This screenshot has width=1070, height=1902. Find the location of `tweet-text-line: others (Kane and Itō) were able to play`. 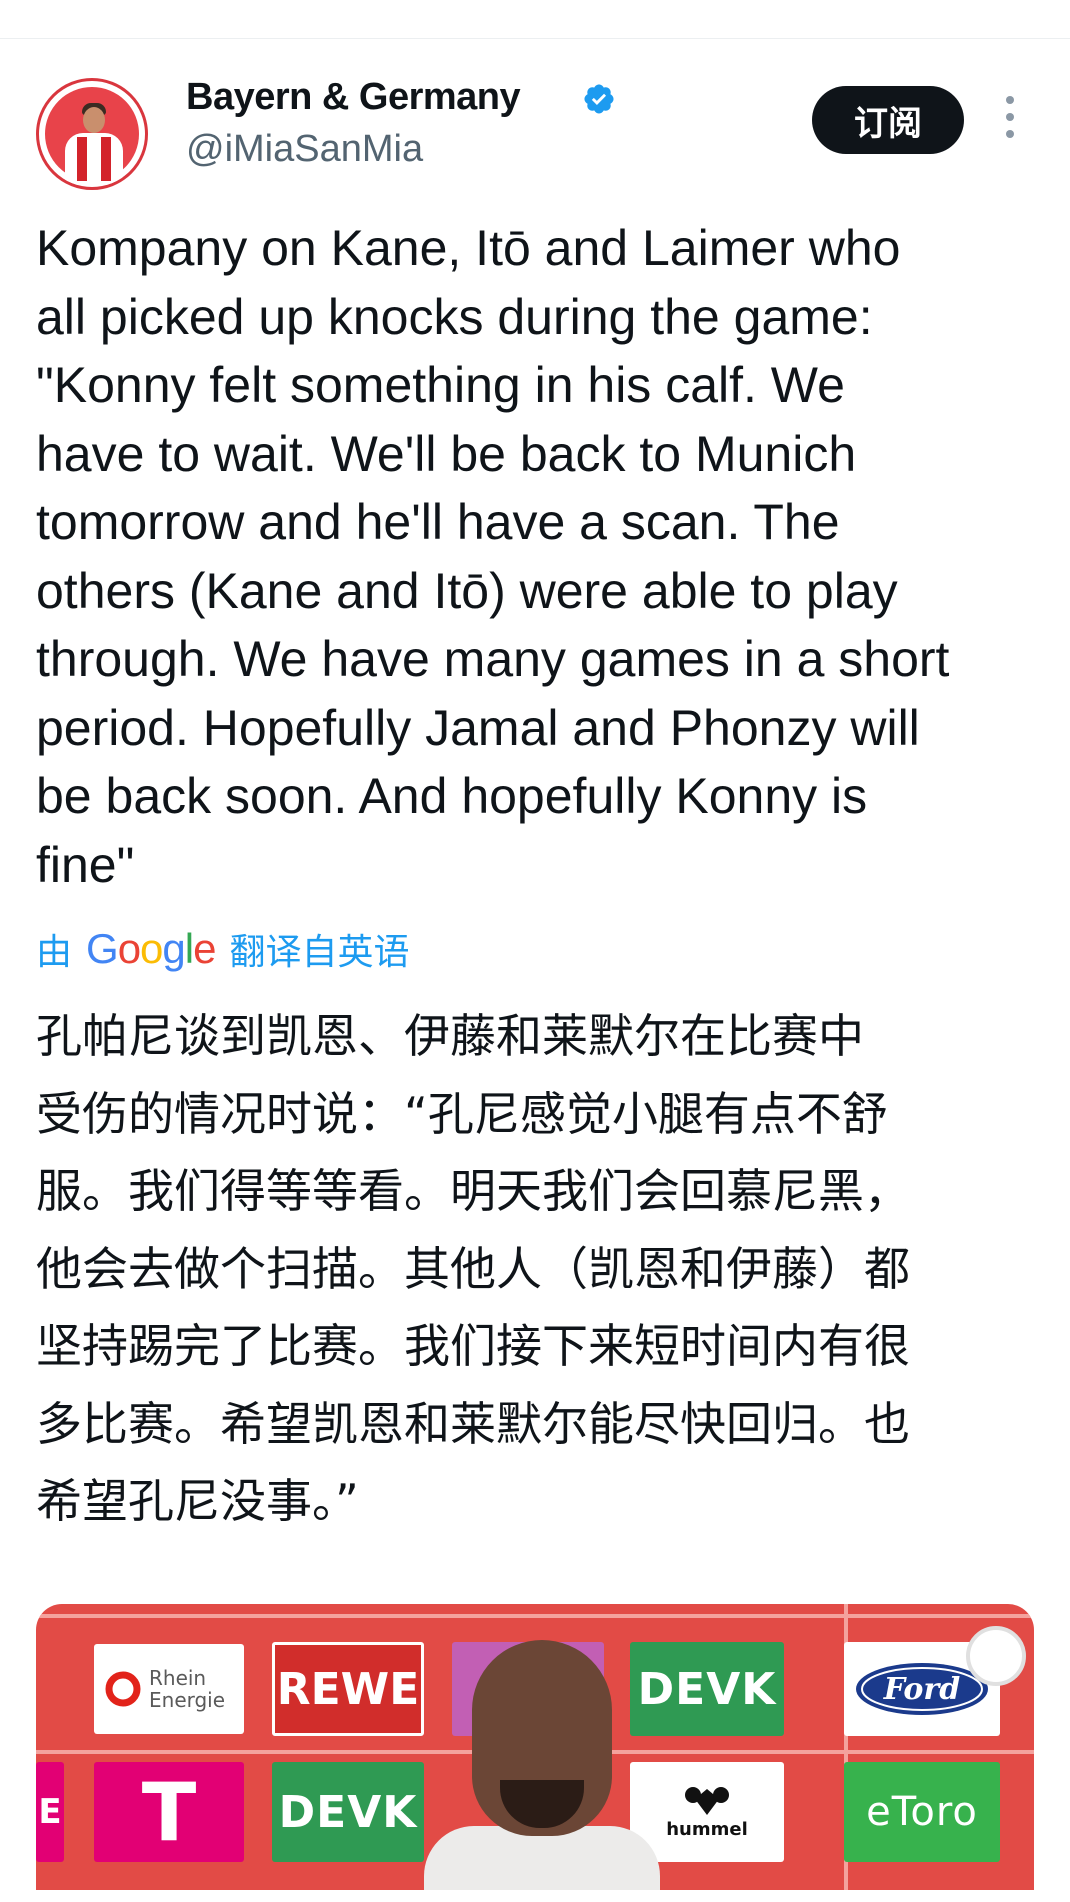

tweet-text-line: others (Kane and Itō) were able to play is located at coordinates (467, 590).